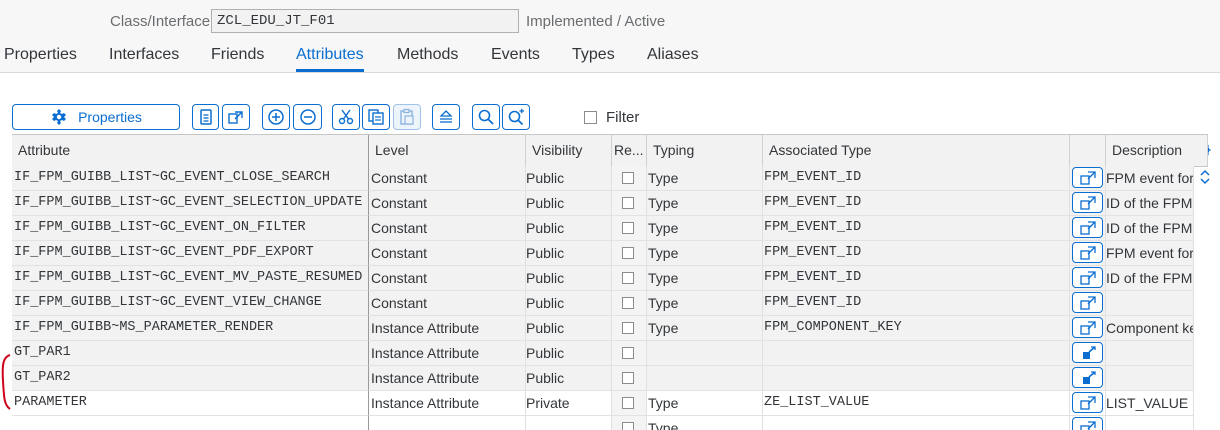 The image size is (1220, 430). What do you see at coordinates (190, 403) in the screenshot?
I see `attribute-cell: PARAMETER` at bounding box center [190, 403].